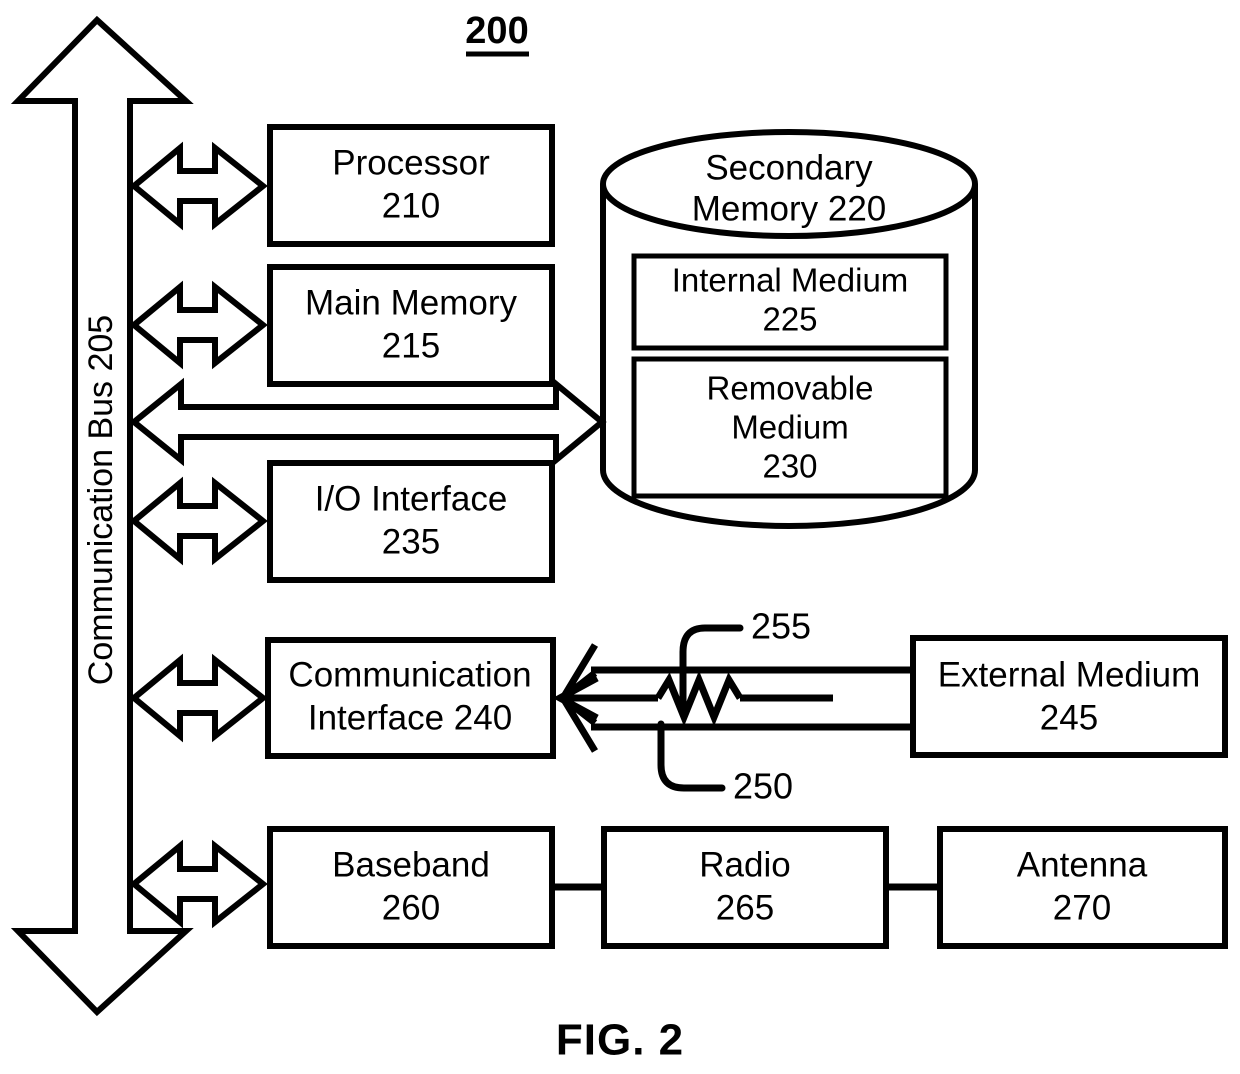  What do you see at coordinates (1069, 674) in the screenshot?
I see `block-external-medium-title: External Medium` at bounding box center [1069, 674].